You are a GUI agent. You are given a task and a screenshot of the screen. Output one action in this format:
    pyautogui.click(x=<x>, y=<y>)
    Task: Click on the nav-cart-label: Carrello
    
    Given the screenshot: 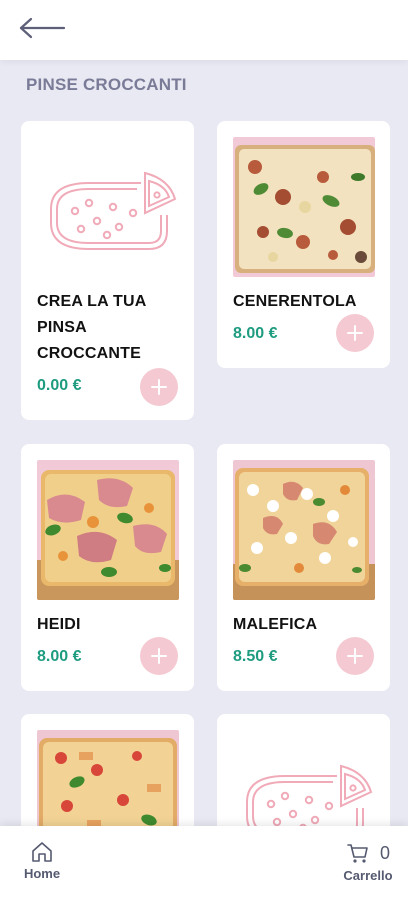 What is the action you would take?
    pyautogui.click(x=368, y=875)
    